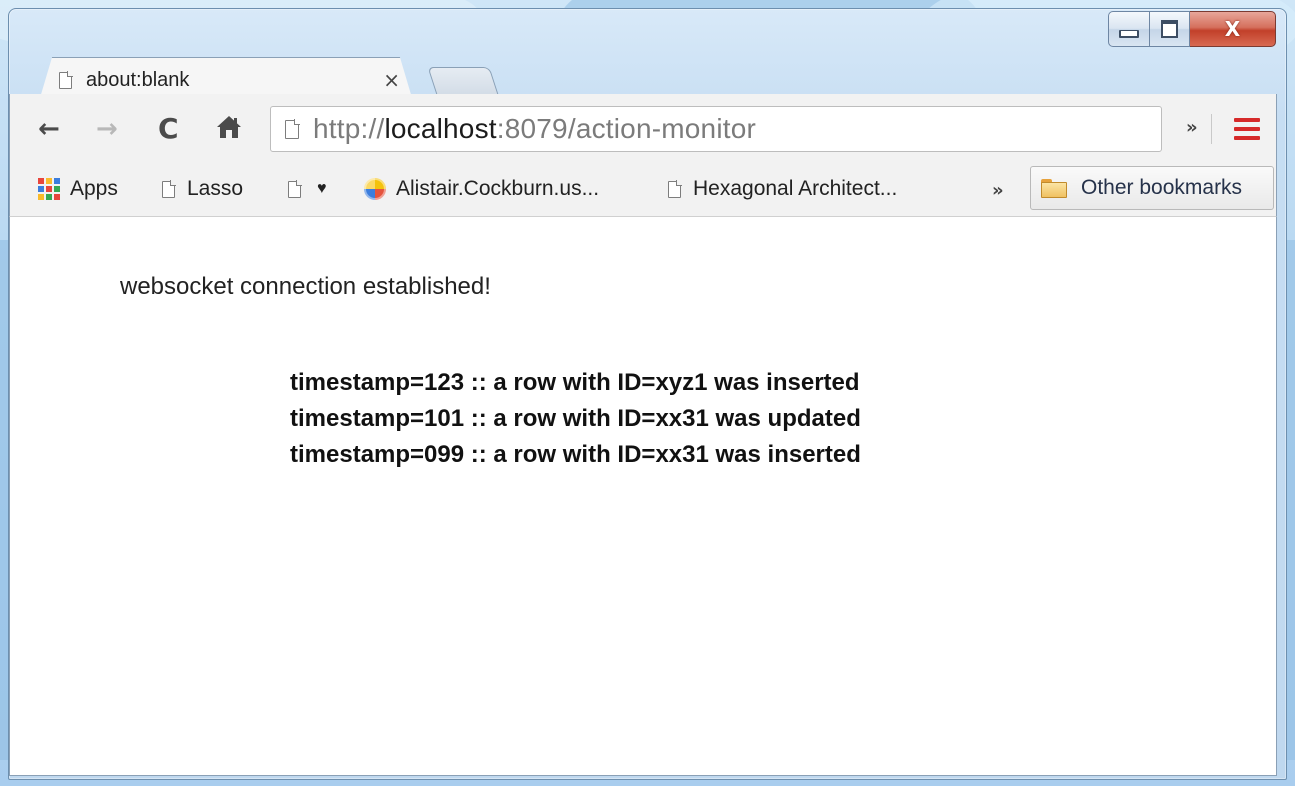  I want to click on address-bar: http://localhost:8079/action-monitor, so click(716, 129).